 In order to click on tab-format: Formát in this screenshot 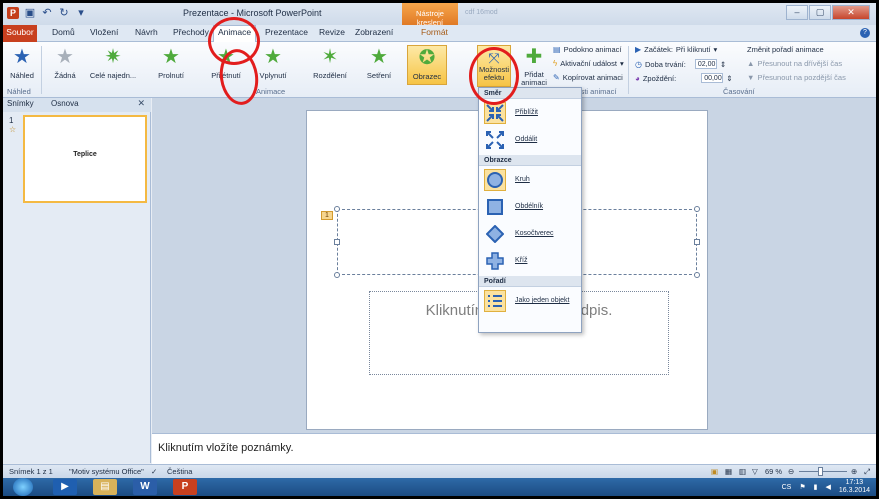, I will do `click(434, 32)`.